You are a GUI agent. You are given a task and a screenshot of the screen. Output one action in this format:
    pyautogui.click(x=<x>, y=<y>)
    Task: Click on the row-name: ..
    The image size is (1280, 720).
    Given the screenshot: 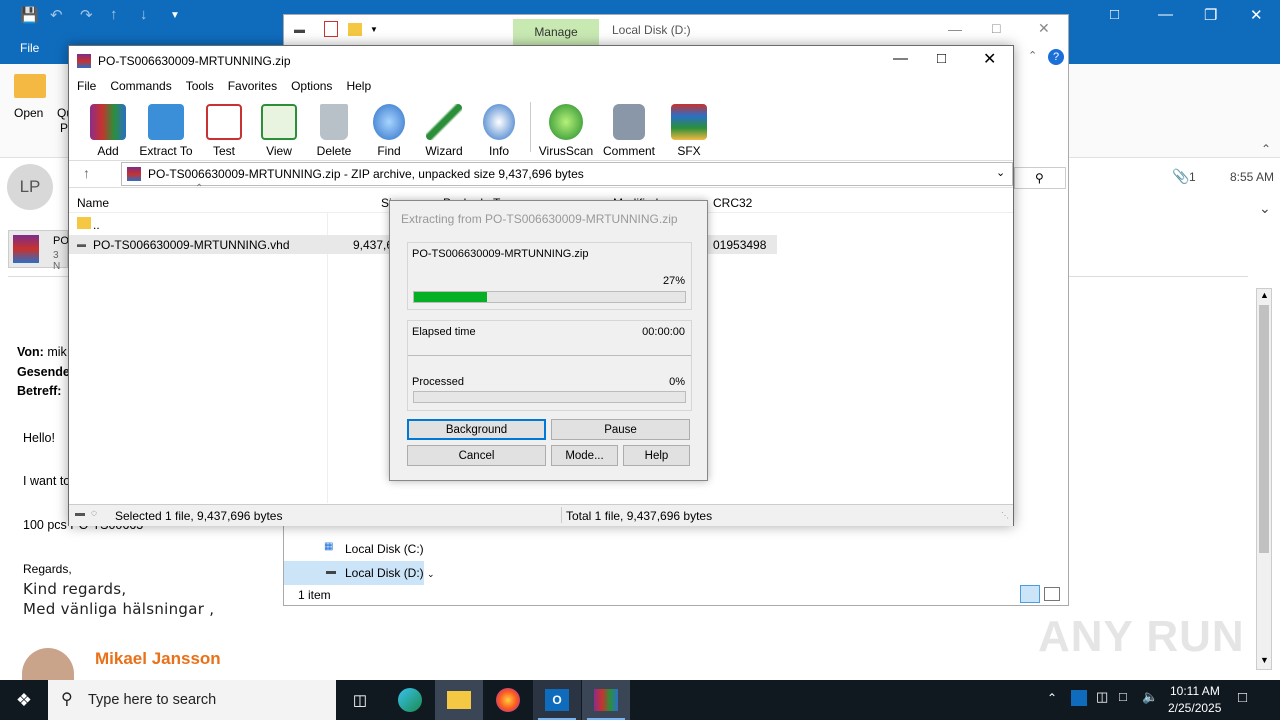 What is the action you would take?
    pyautogui.click(x=96, y=225)
    